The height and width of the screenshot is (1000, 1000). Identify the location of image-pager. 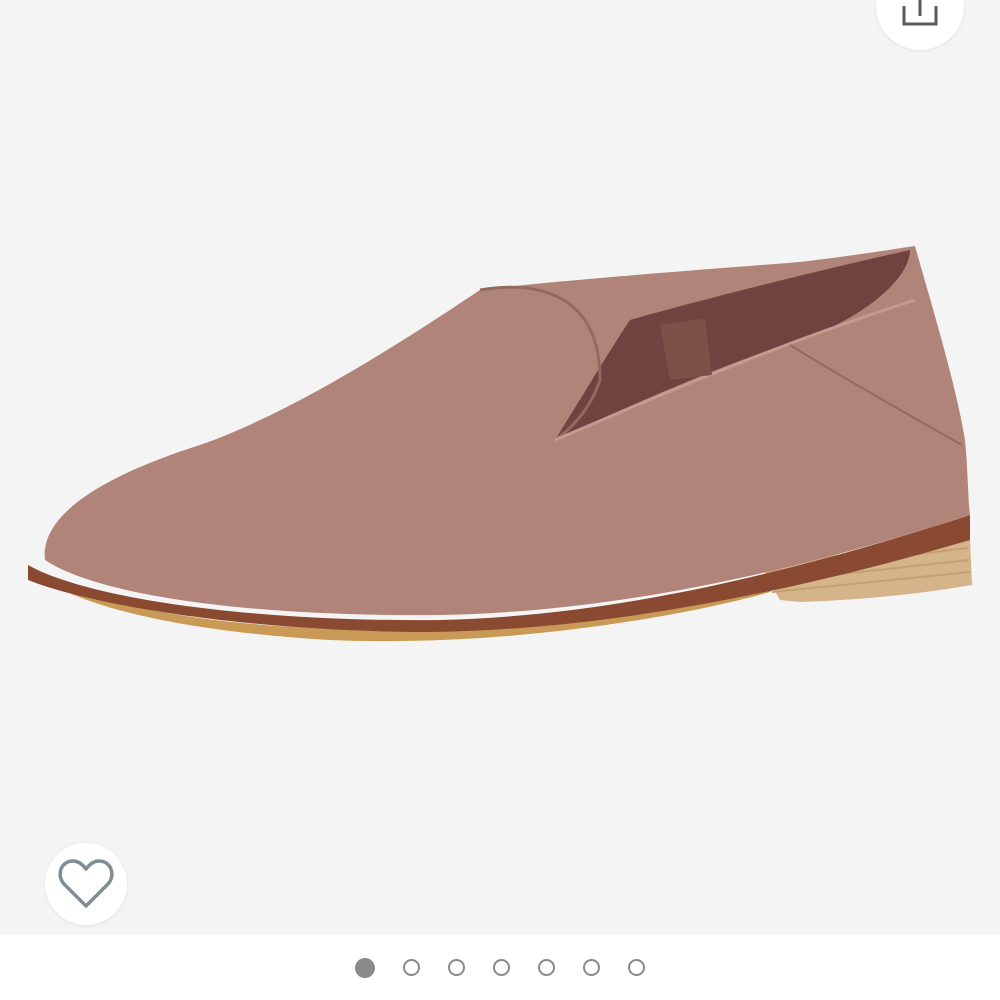
(500, 967).